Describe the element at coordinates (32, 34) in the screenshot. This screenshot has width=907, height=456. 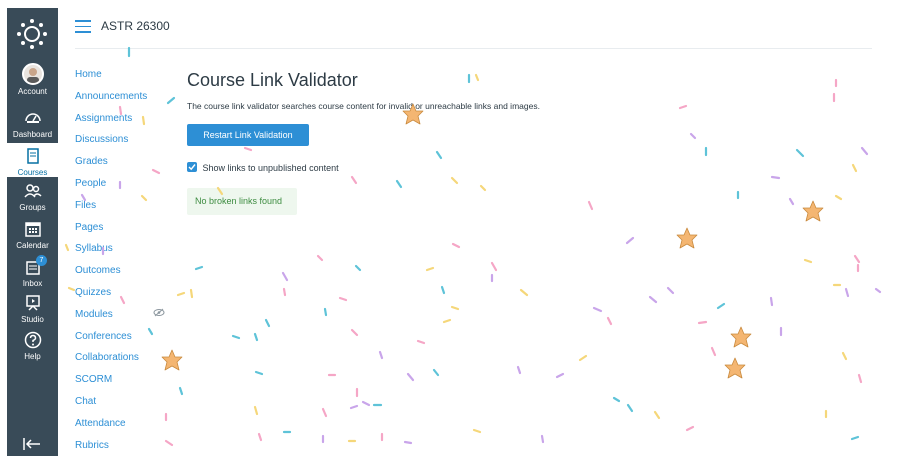
I see `canvas-logo-icon` at that location.